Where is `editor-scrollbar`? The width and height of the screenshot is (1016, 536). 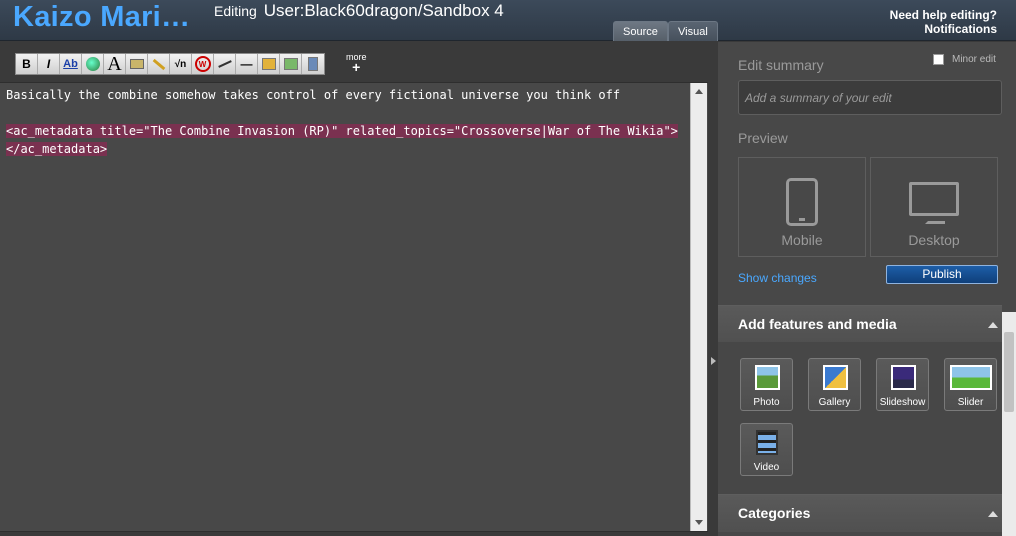
editor-scrollbar is located at coordinates (698, 307).